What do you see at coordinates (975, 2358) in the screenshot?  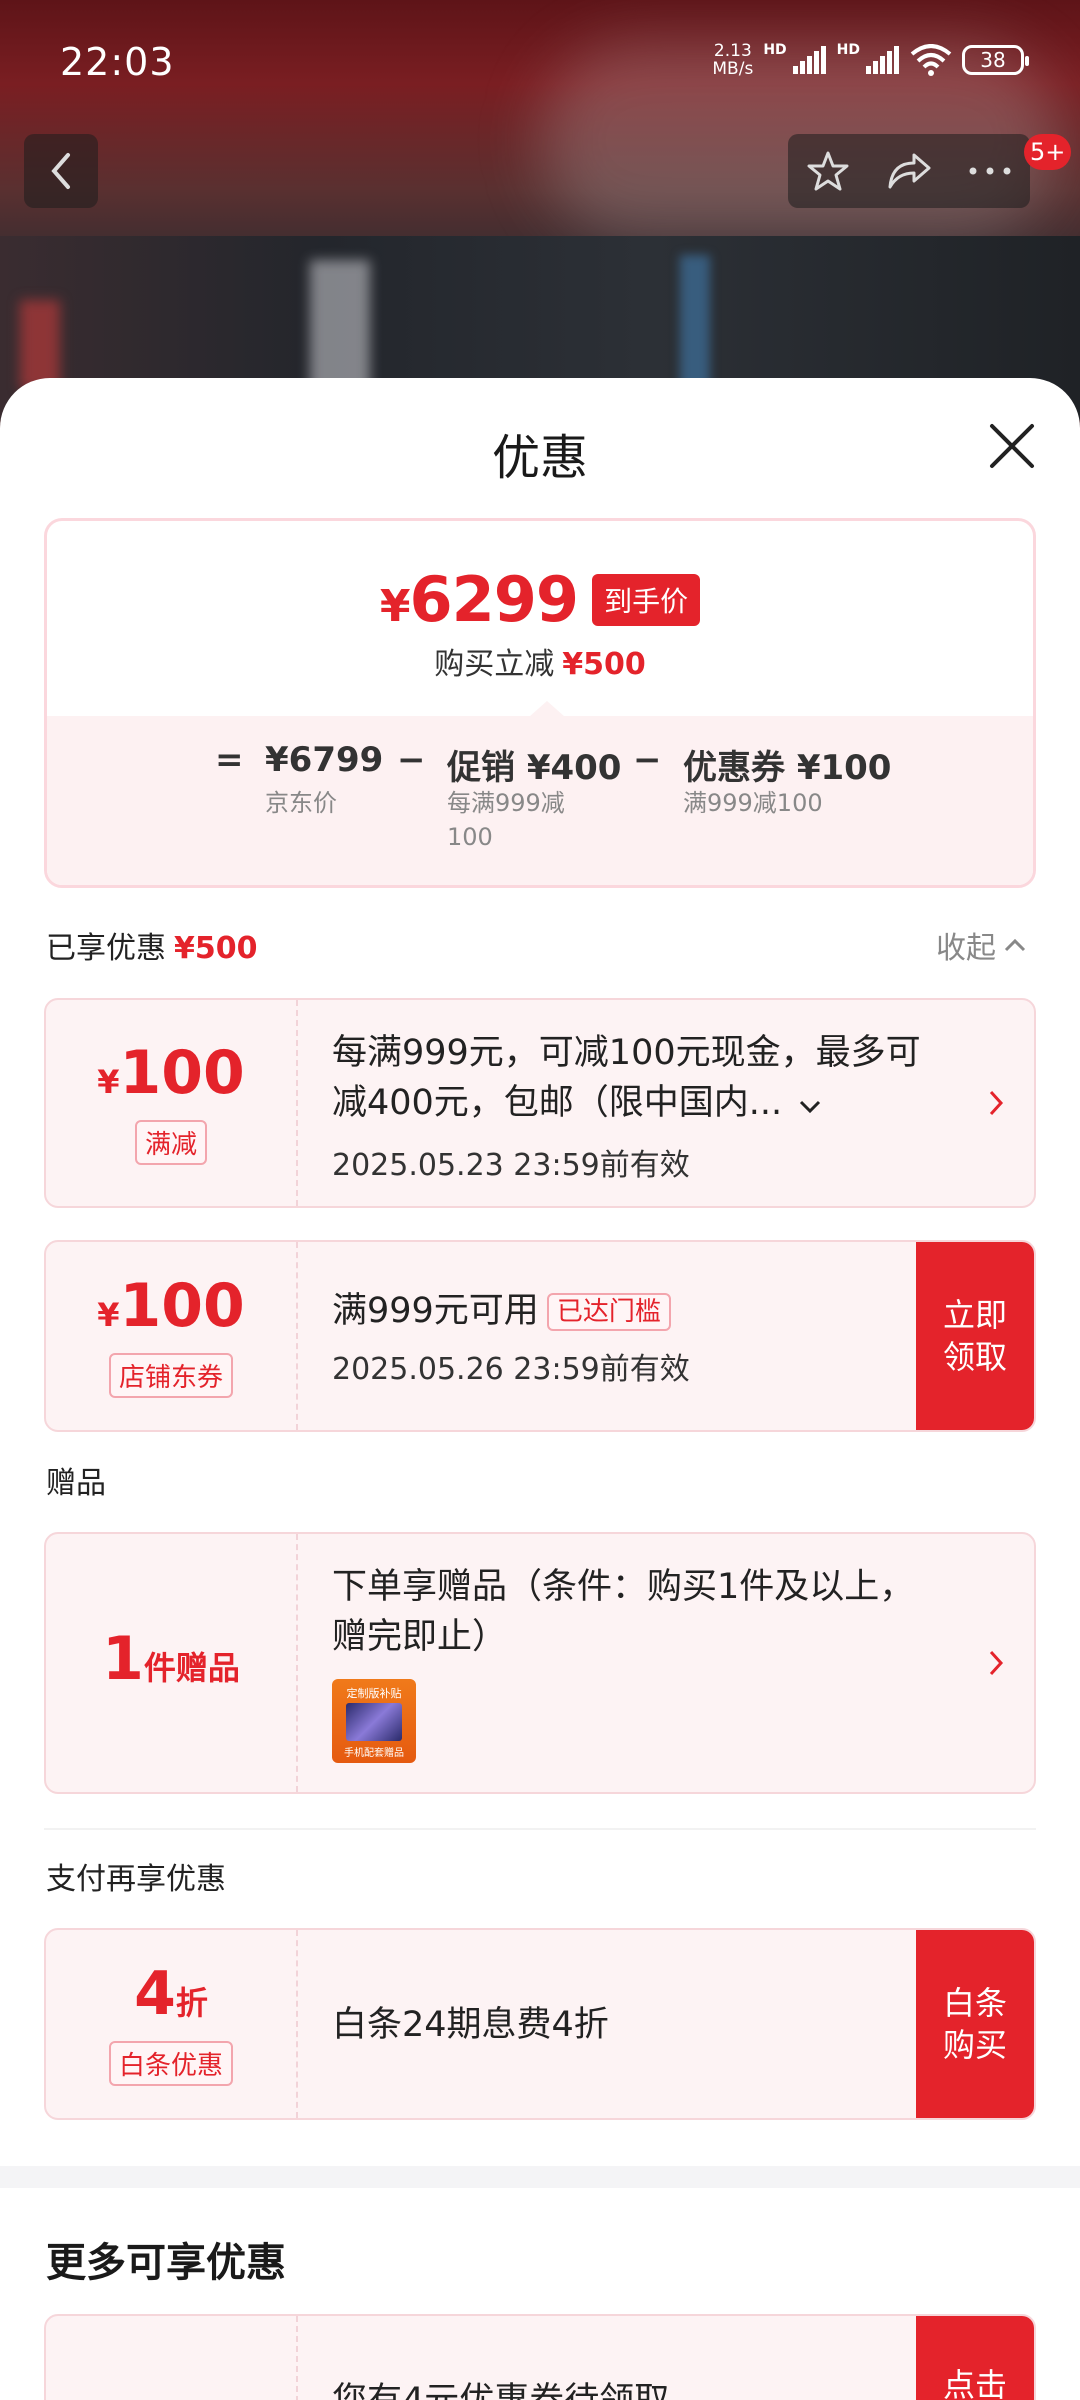 I see `more-coupon-button: 点击` at bounding box center [975, 2358].